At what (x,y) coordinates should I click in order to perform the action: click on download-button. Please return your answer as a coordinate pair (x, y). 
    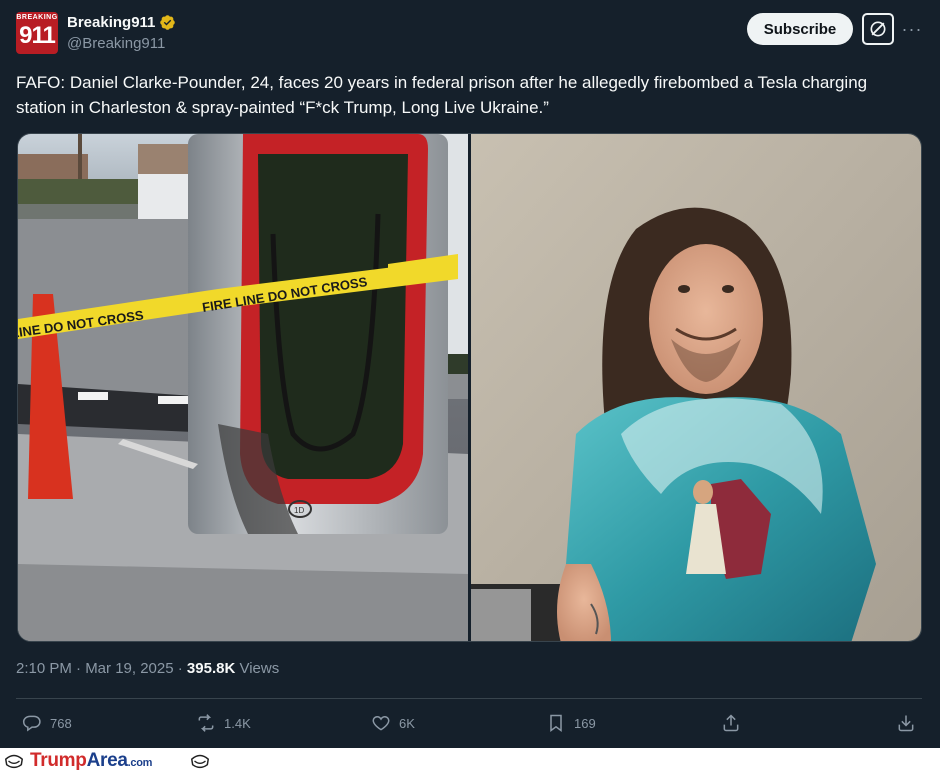
    Looking at the image, I should click on (906, 723).